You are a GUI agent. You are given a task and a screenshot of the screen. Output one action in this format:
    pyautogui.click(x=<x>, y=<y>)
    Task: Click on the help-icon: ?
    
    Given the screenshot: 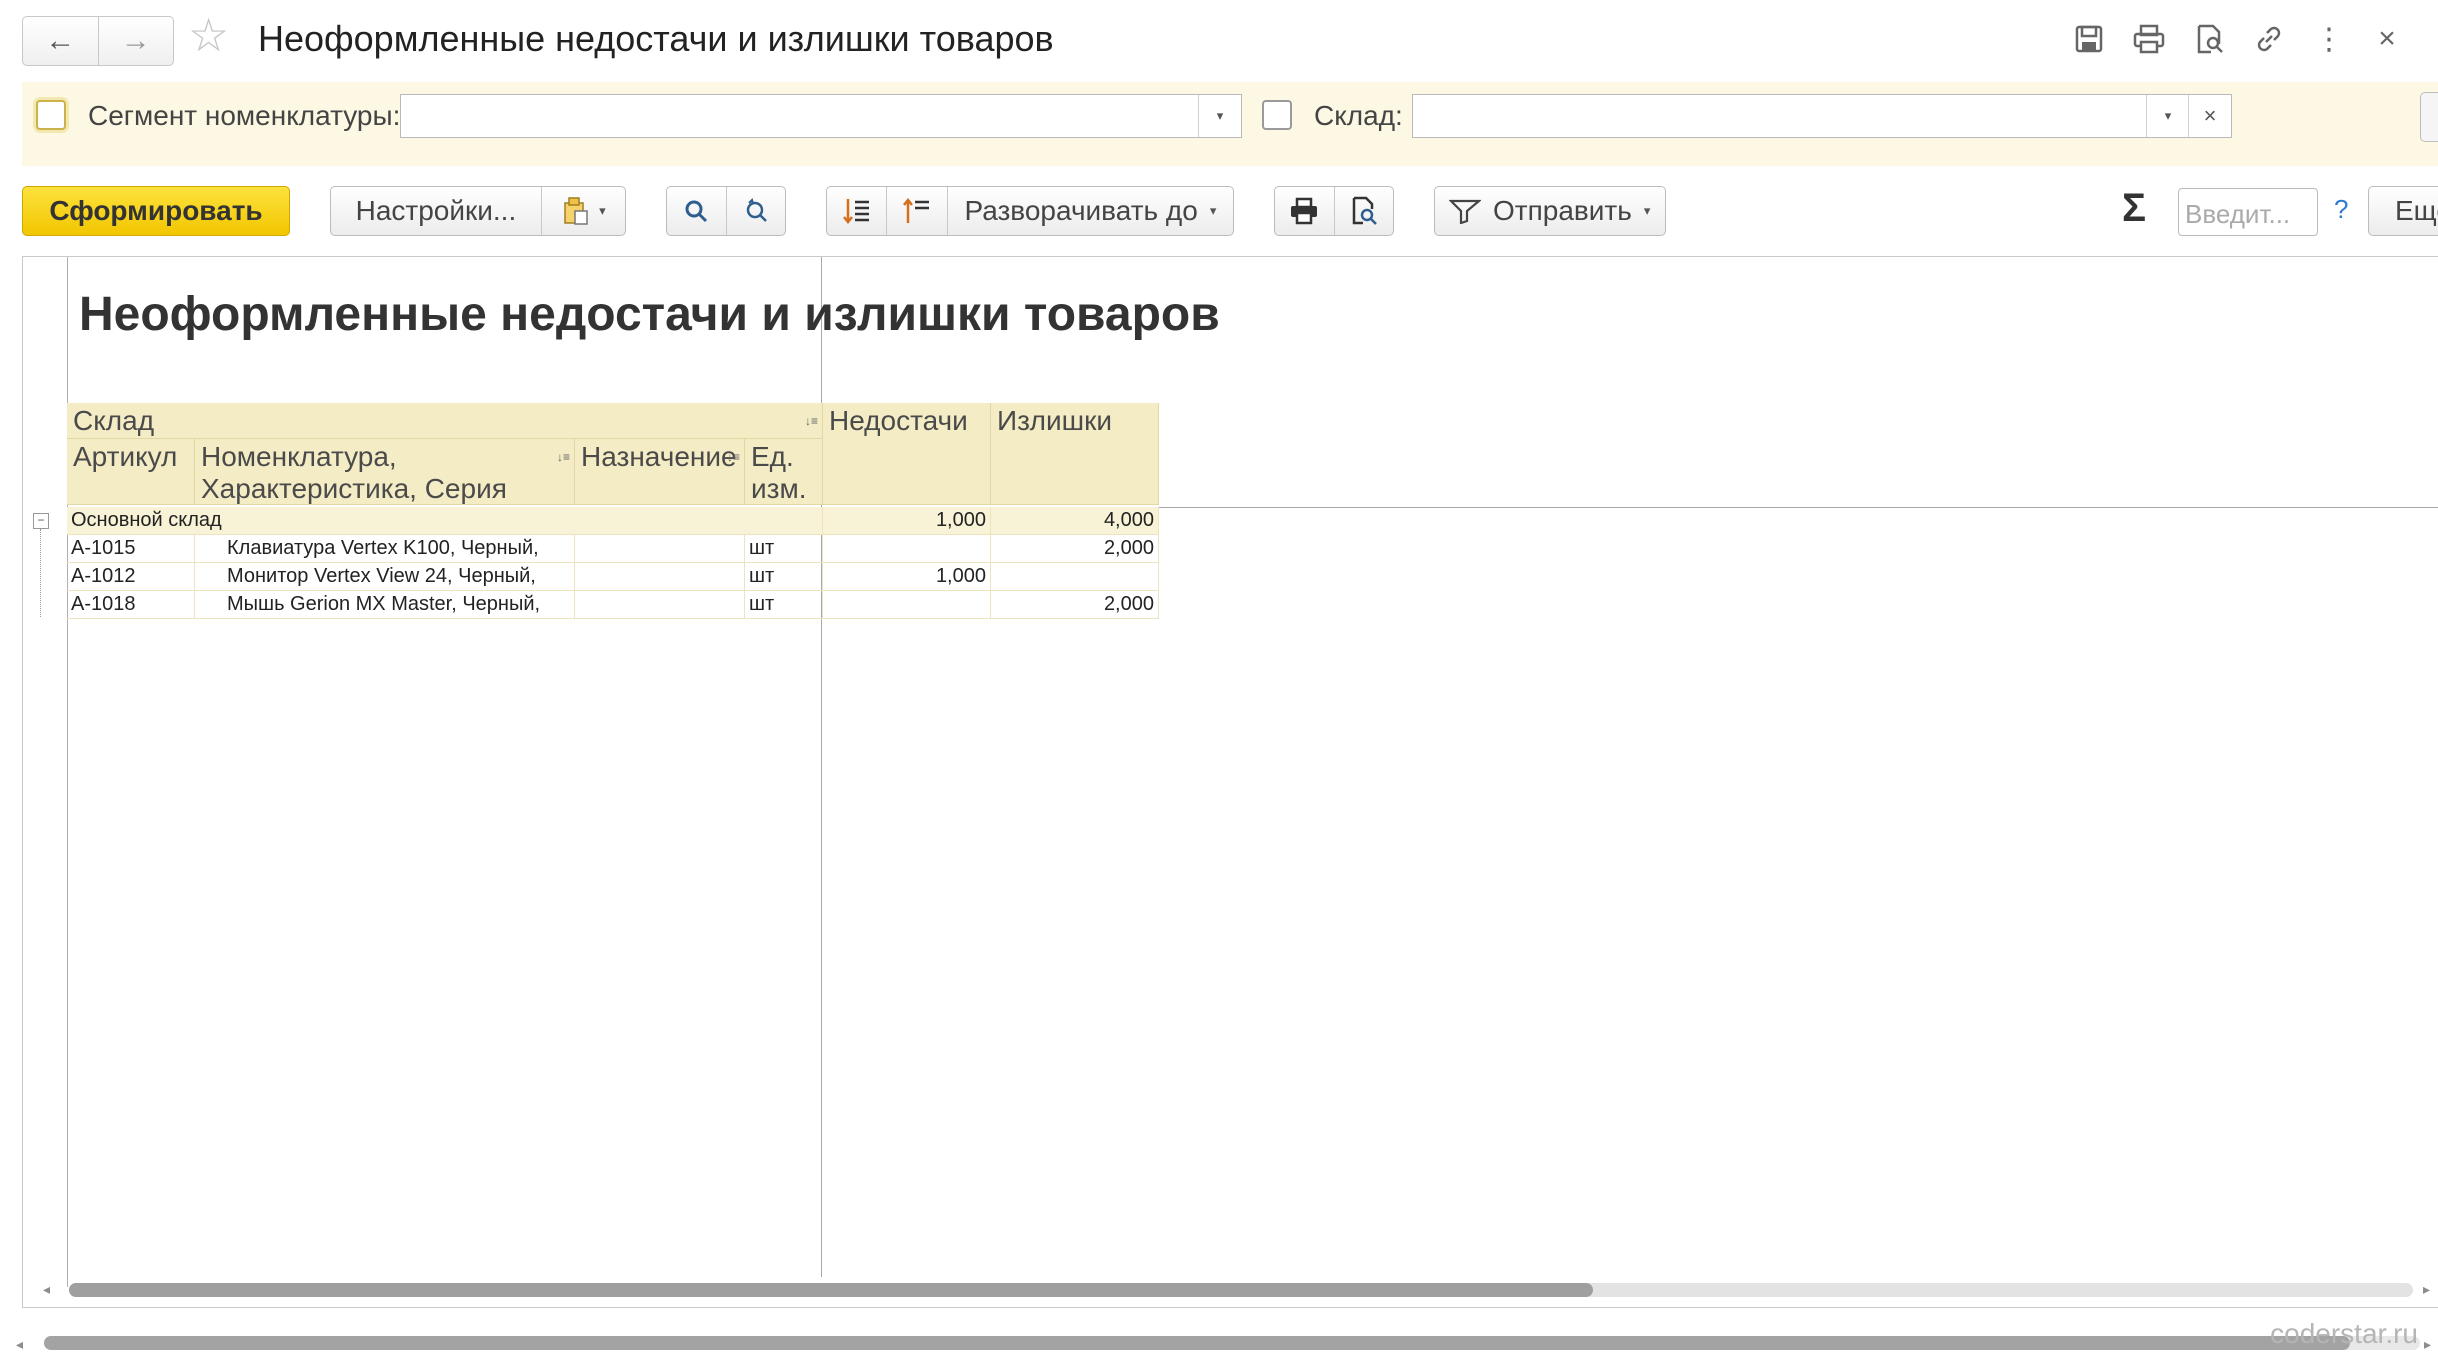 What is the action you would take?
    pyautogui.click(x=2341, y=209)
    